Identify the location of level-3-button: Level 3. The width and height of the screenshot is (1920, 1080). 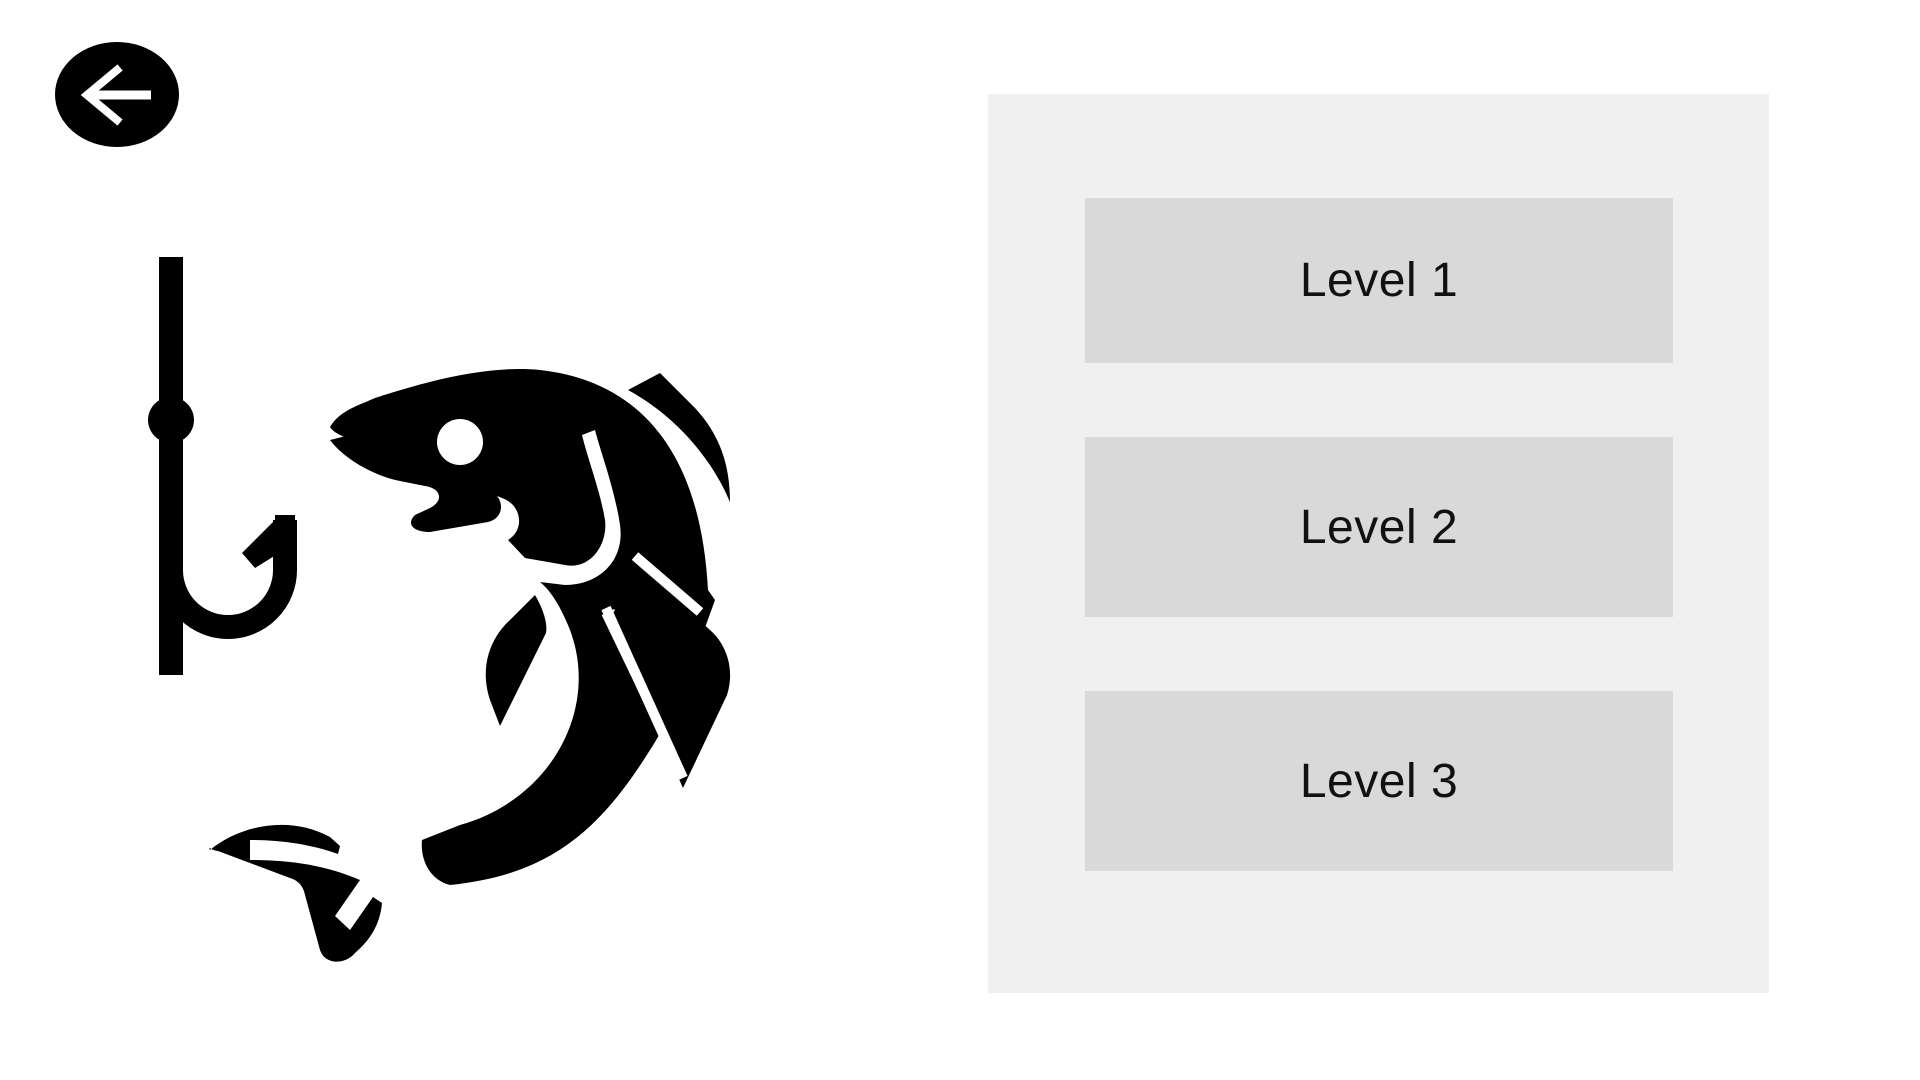
(1379, 781).